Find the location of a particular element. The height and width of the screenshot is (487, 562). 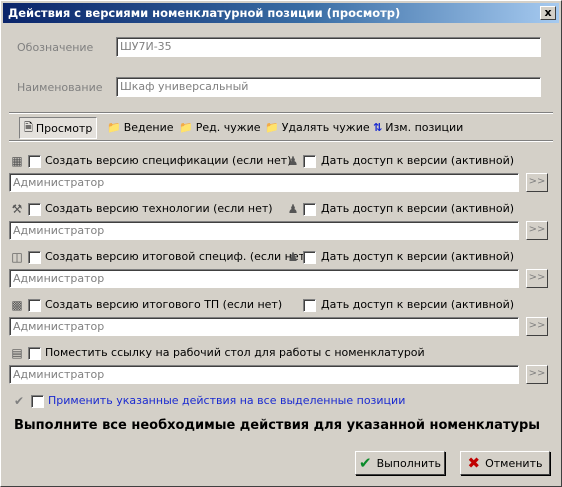

execute-label: Выполнить is located at coordinates (408, 463).